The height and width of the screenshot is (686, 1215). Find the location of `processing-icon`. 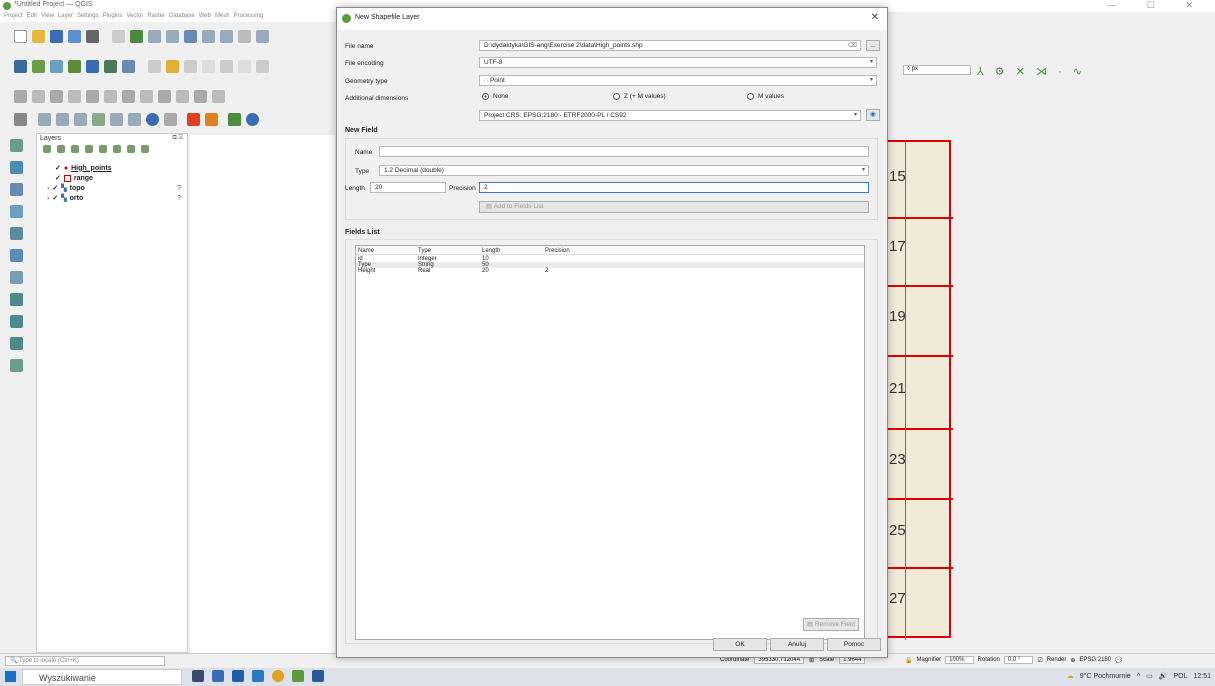

processing-icon is located at coordinates (234, 119).